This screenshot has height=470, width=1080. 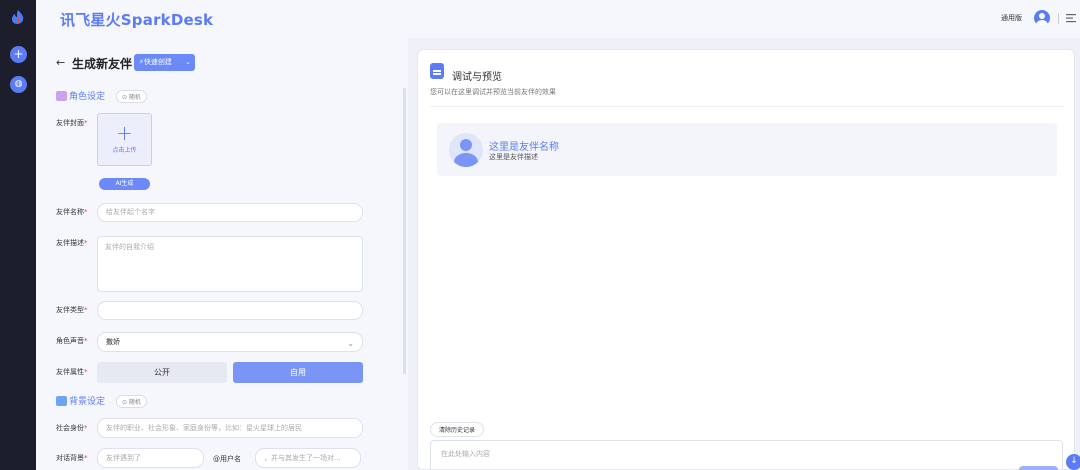 I want to click on background-section-title: 背景设定, so click(x=80, y=400).